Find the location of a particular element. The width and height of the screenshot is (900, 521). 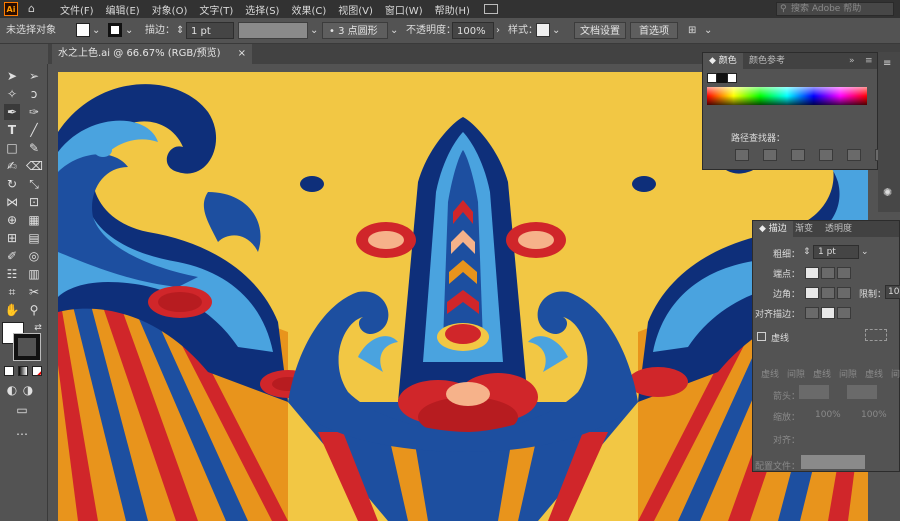

pen-tool-icon: ✒ is located at coordinates (12, 112).